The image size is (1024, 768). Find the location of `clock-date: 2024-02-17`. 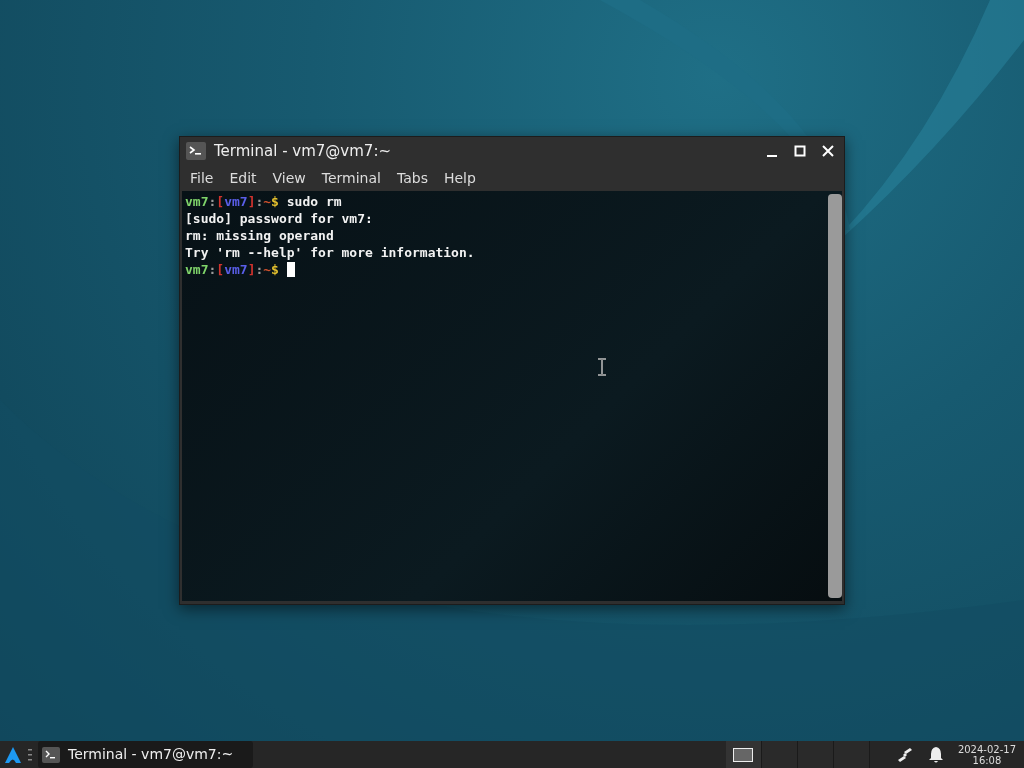

clock-date: 2024-02-17 is located at coordinates (986, 749).